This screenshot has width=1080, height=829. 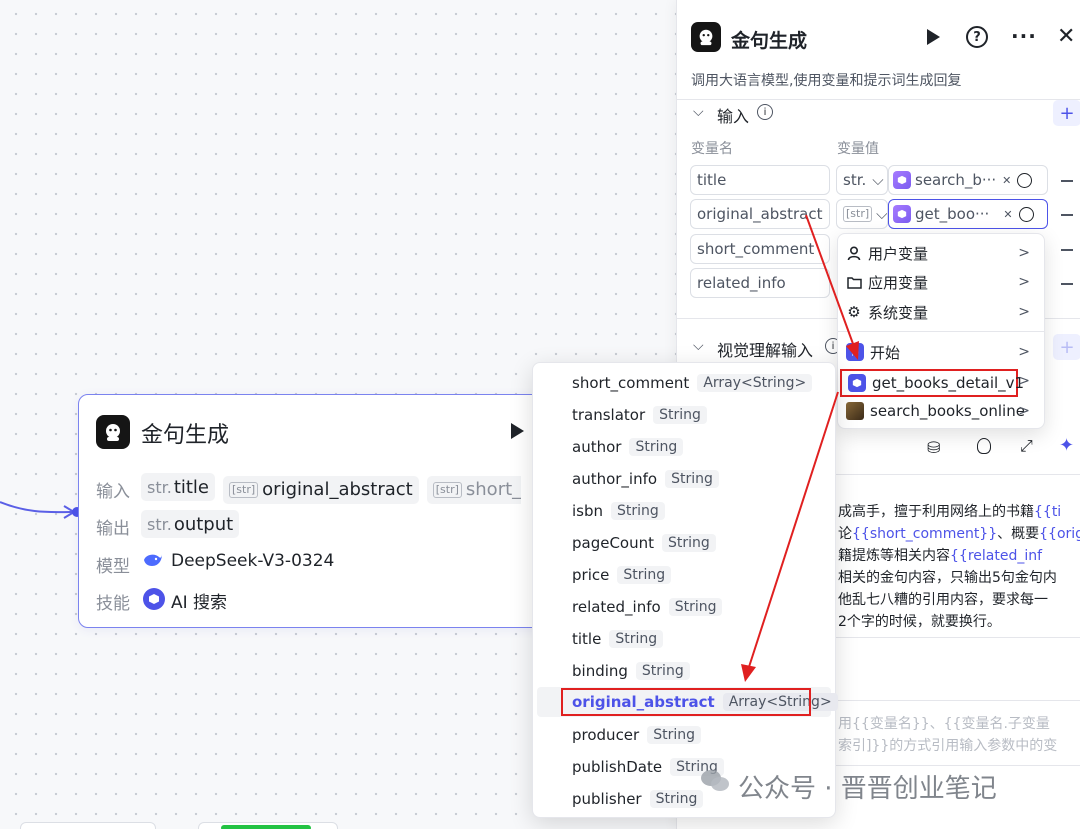 I want to click on bottom-control-green, so click(x=268, y=825).